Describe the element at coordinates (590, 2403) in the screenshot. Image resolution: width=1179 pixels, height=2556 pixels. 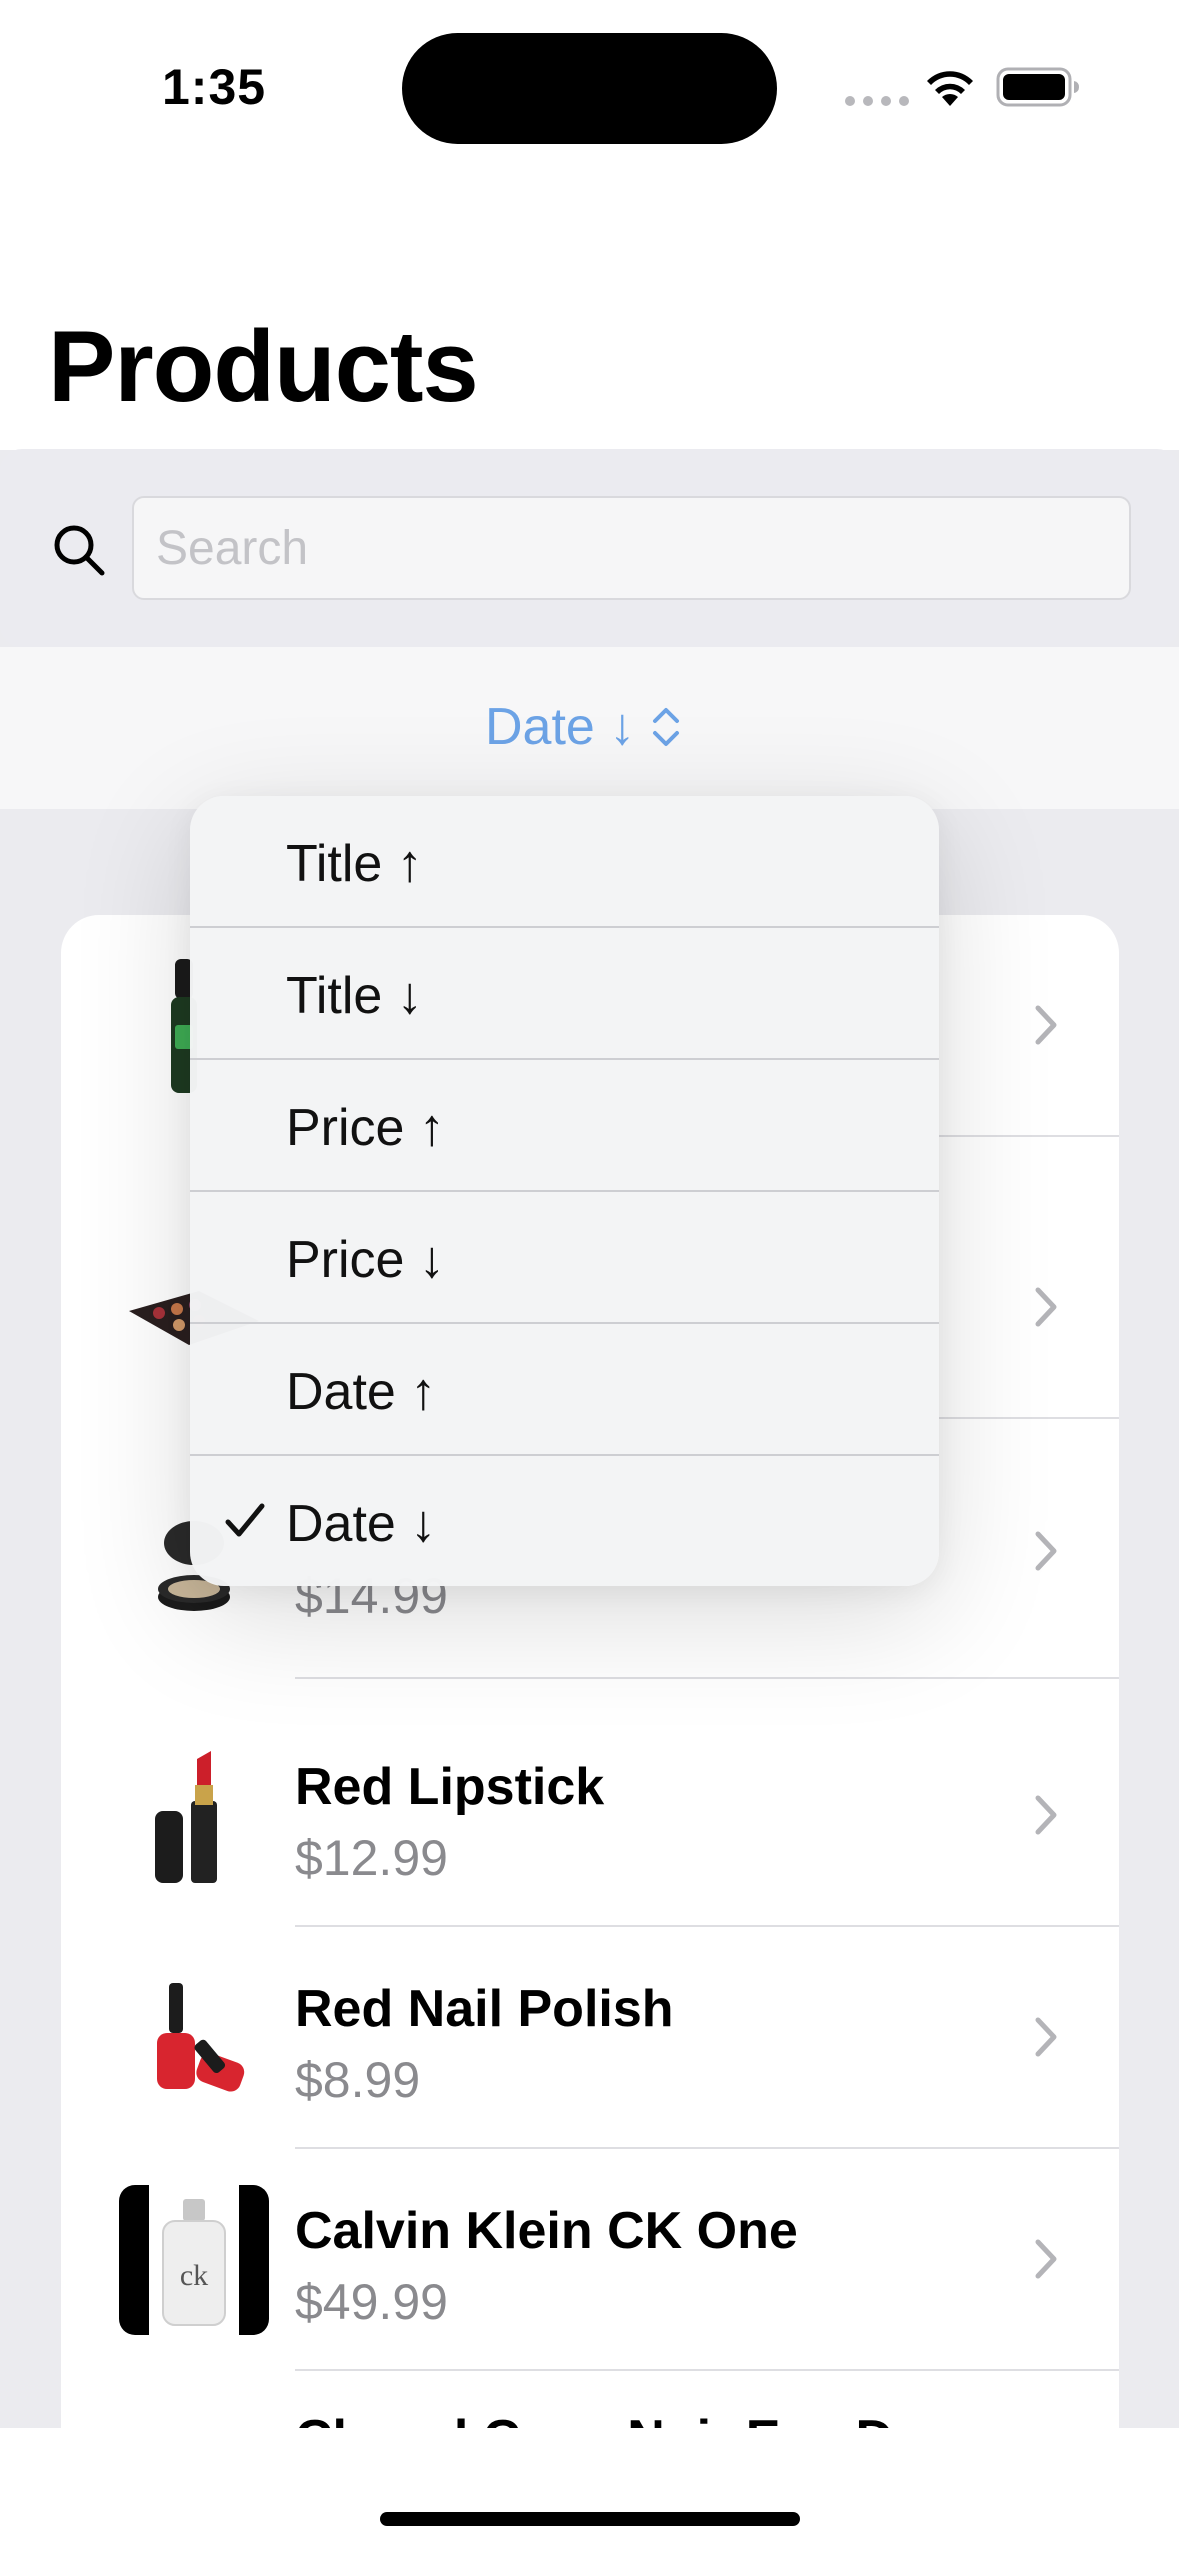
I see `list-item: Chanel Coco Noir Eau De` at that location.